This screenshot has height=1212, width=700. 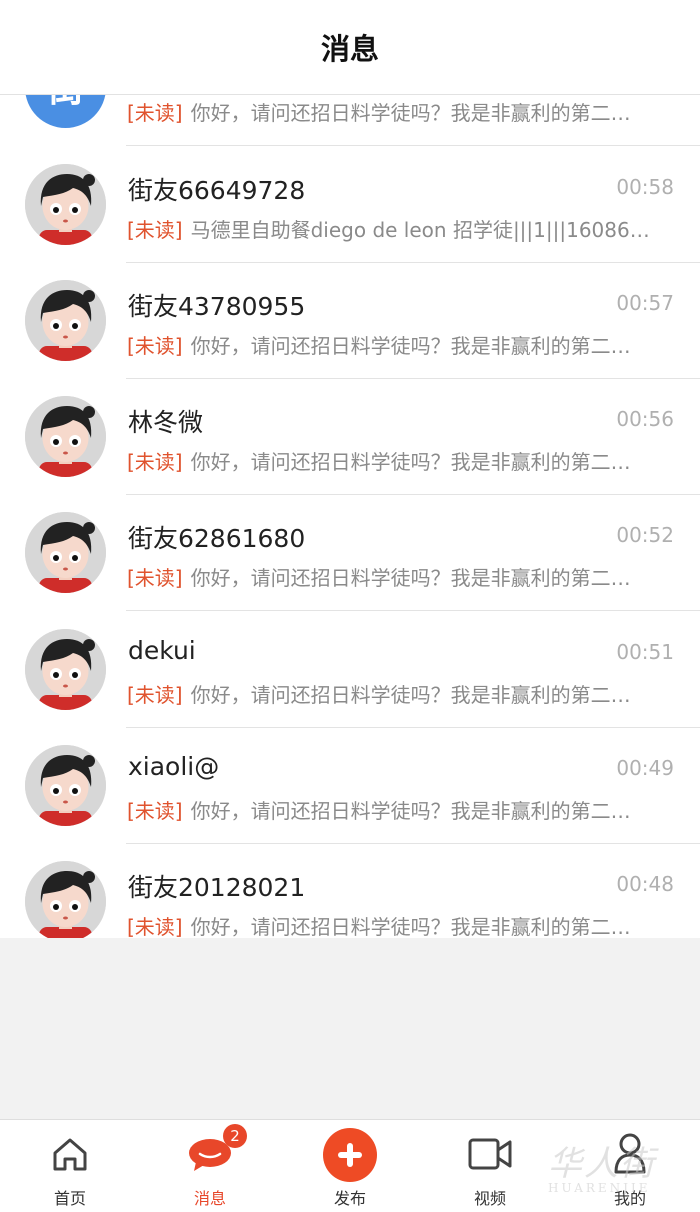 I want to click on home-icon, so click(x=70, y=1156).